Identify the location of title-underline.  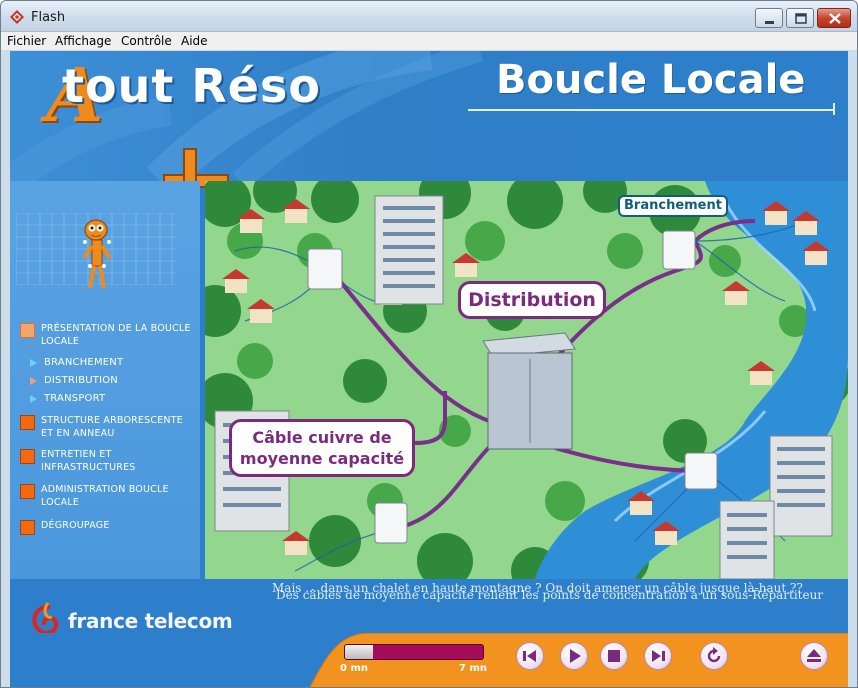
(651, 110).